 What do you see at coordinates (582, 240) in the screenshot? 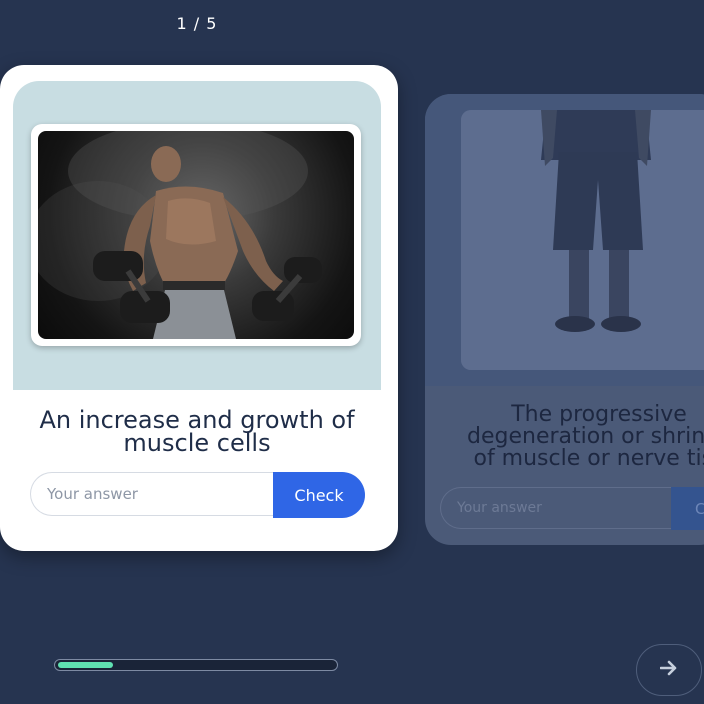
I see `standing-person-image` at bounding box center [582, 240].